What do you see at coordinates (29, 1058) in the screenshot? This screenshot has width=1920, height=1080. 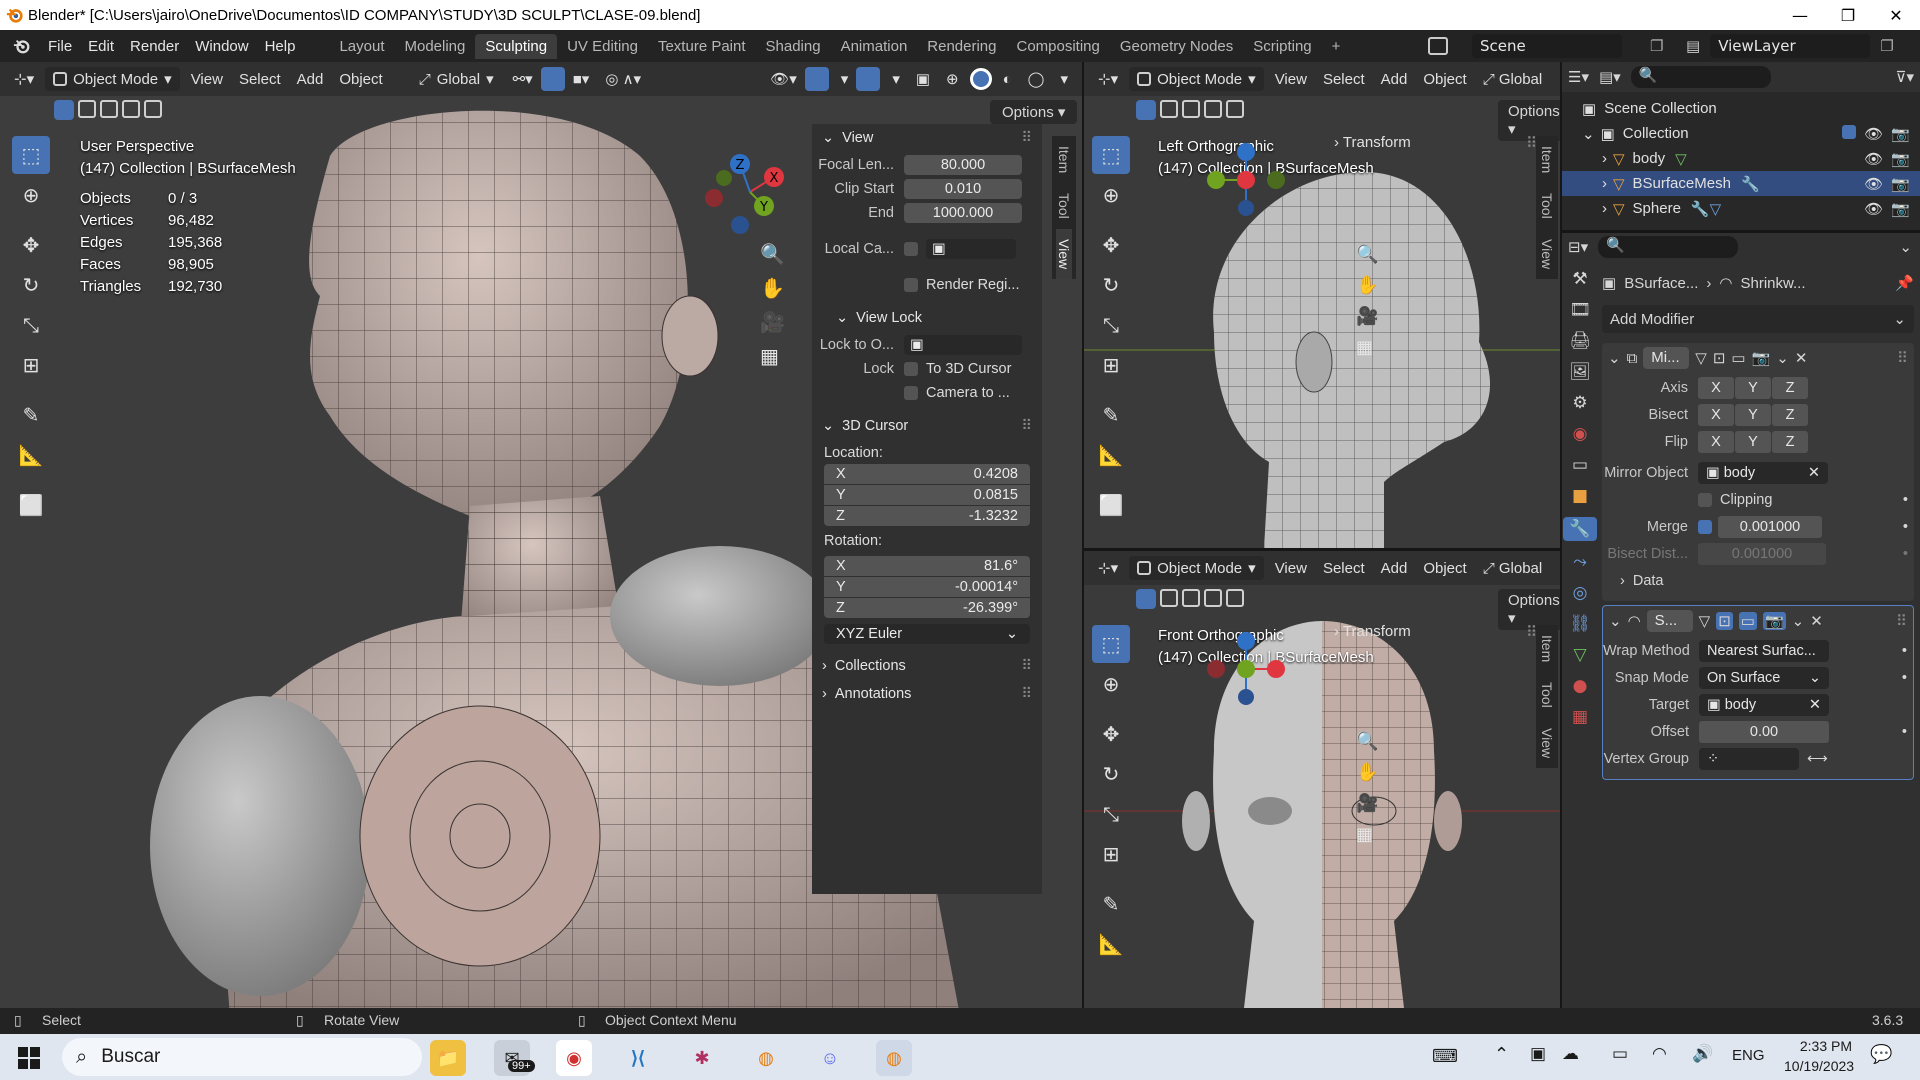 I see `windows-start-icon` at bounding box center [29, 1058].